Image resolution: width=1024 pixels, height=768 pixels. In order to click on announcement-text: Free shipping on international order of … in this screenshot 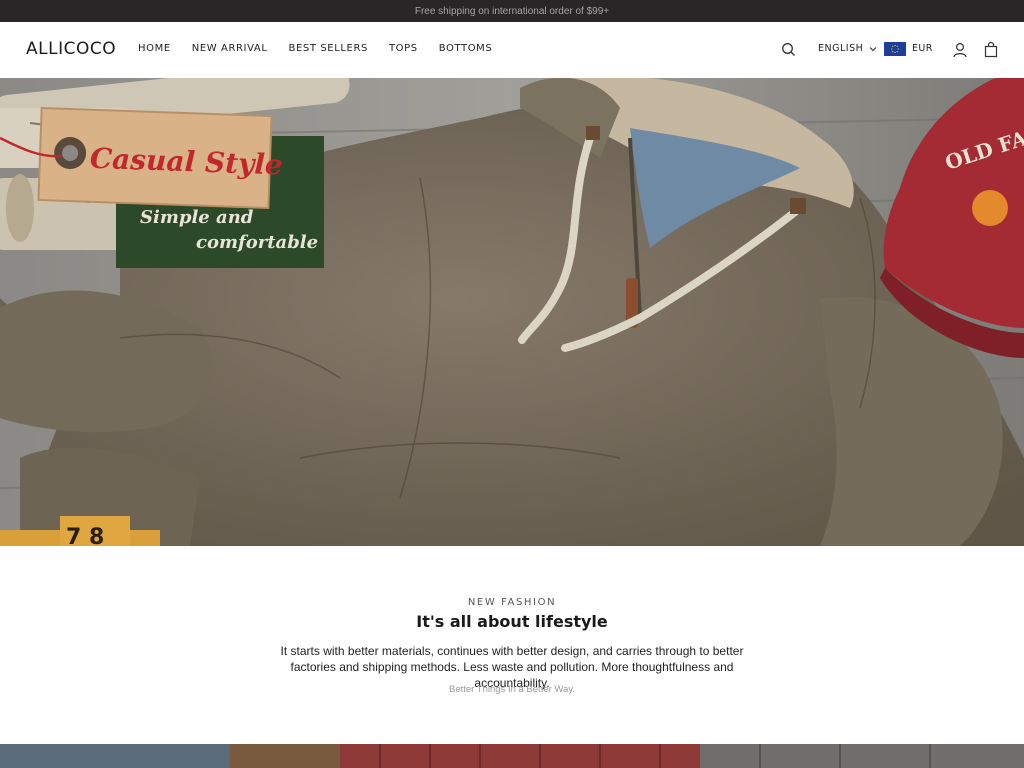, I will do `click(512, 11)`.